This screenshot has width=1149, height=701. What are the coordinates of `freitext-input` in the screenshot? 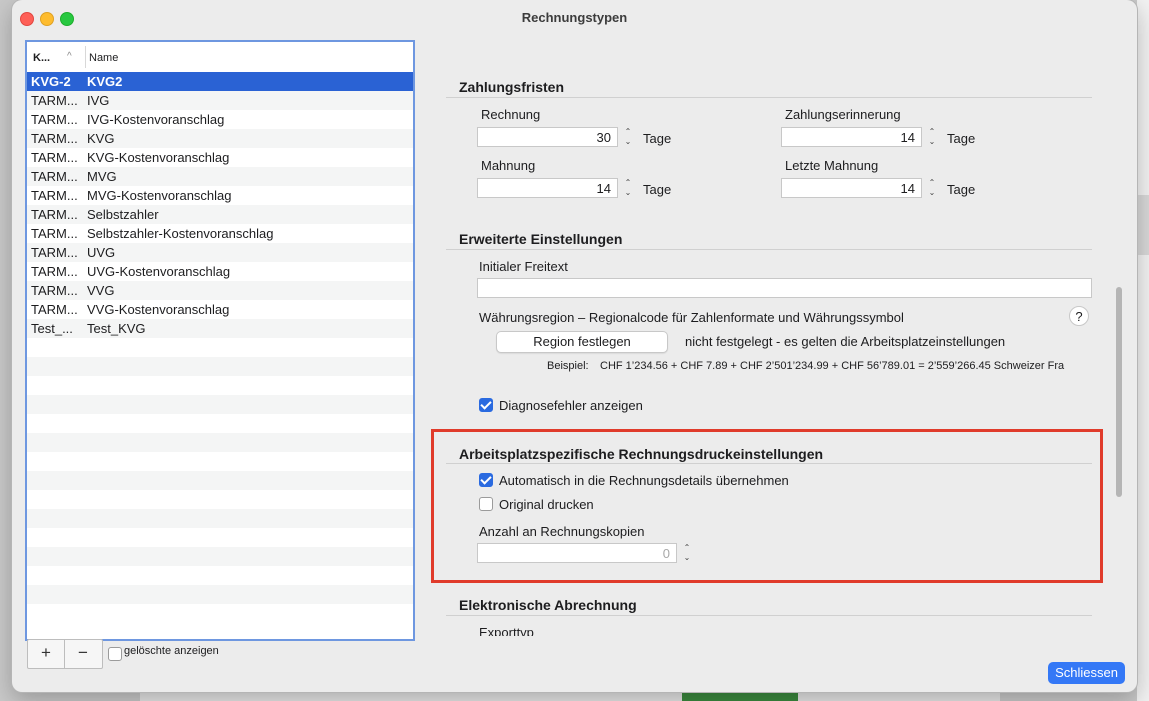 It's located at (784, 288).